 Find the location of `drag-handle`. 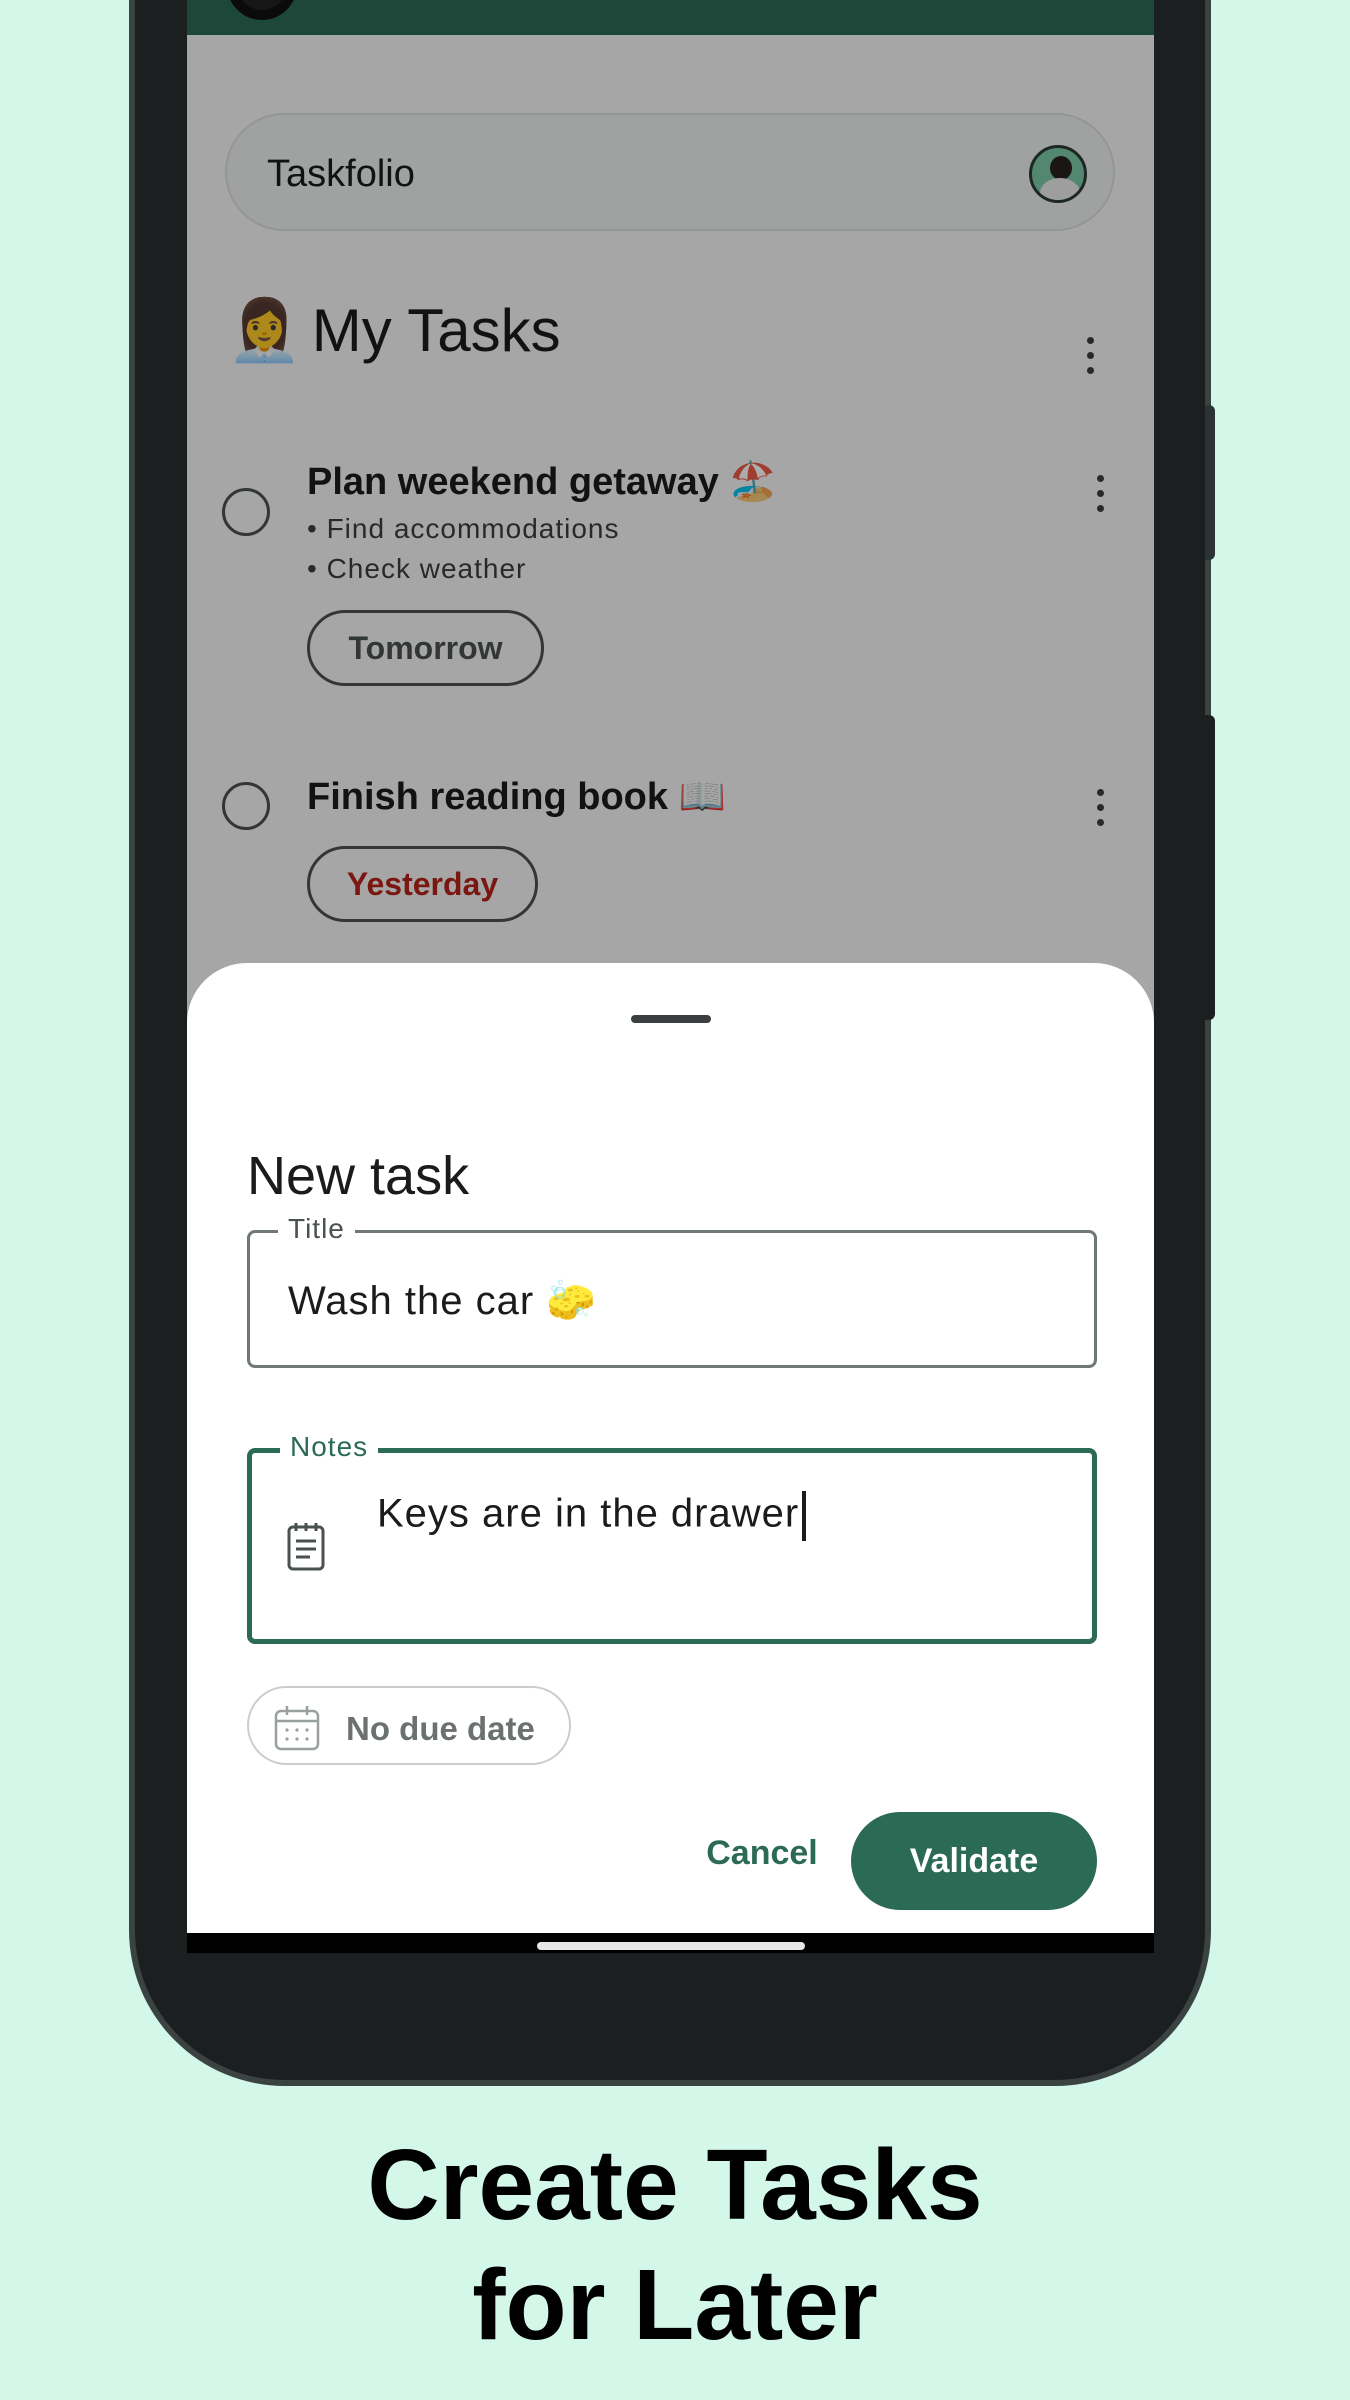

drag-handle is located at coordinates (671, 1019).